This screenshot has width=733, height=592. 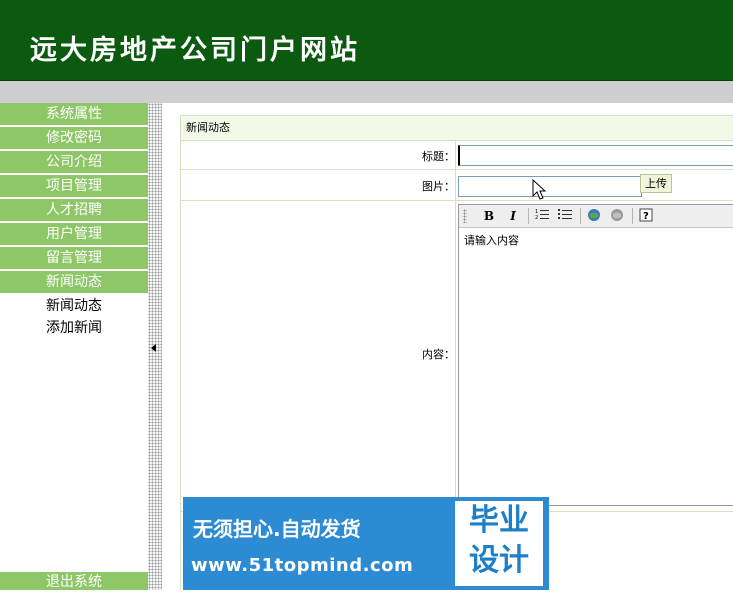 What do you see at coordinates (74, 306) in the screenshot?
I see `sidebar-subitem-news-list: 新闻动态` at bounding box center [74, 306].